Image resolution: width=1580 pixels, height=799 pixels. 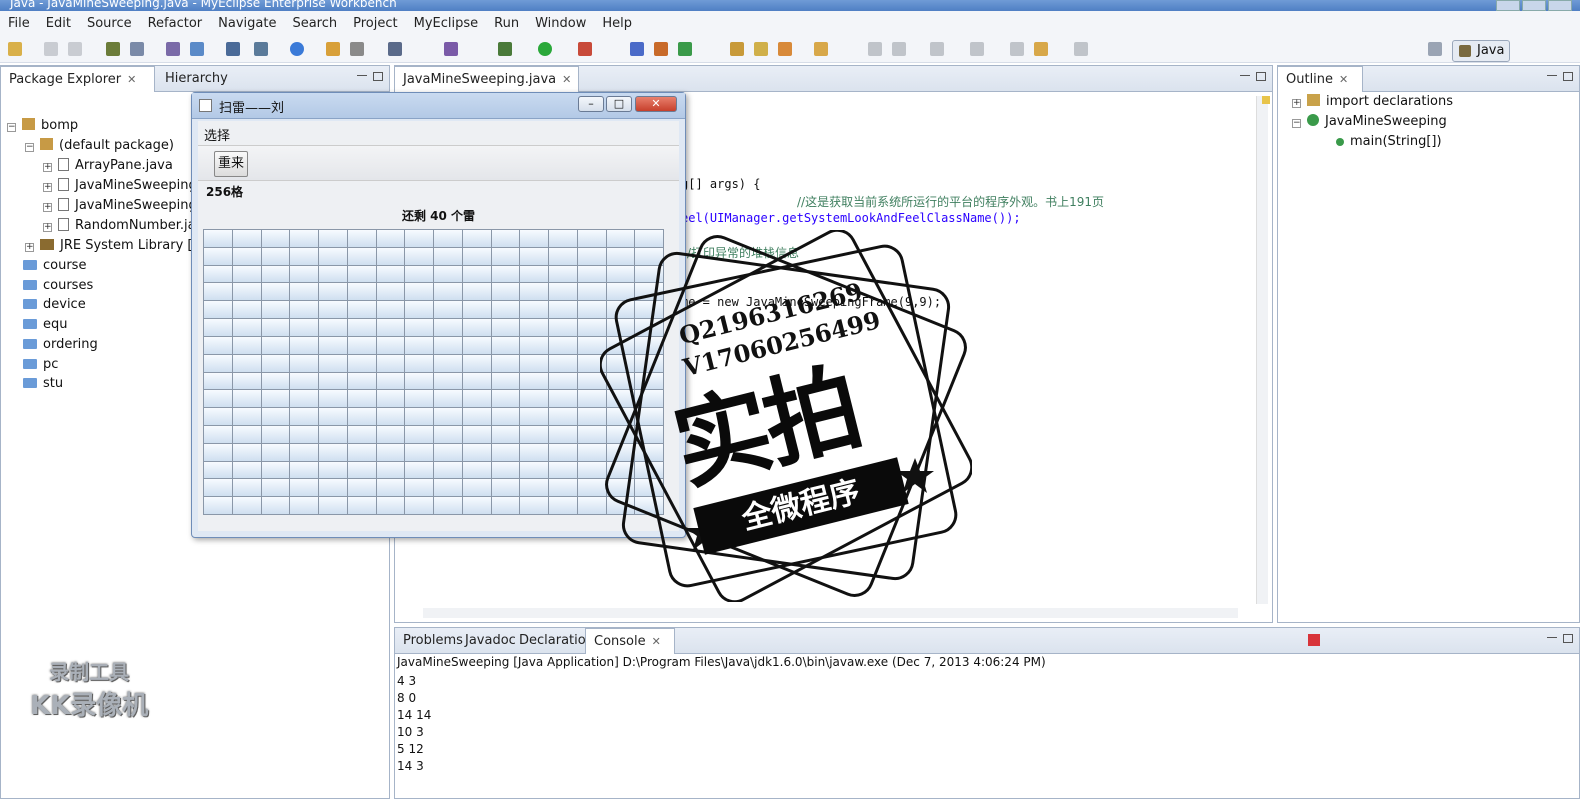 What do you see at coordinates (333, 49) in the screenshot?
I see `open-folder-icon` at bounding box center [333, 49].